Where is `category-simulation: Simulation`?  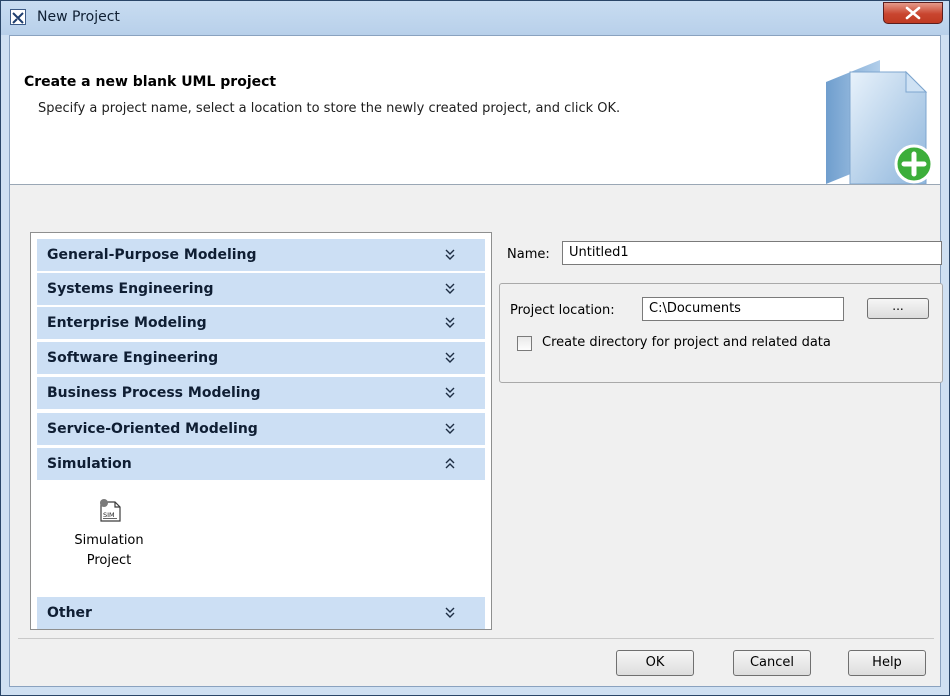
category-simulation: Simulation is located at coordinates (261, 464).